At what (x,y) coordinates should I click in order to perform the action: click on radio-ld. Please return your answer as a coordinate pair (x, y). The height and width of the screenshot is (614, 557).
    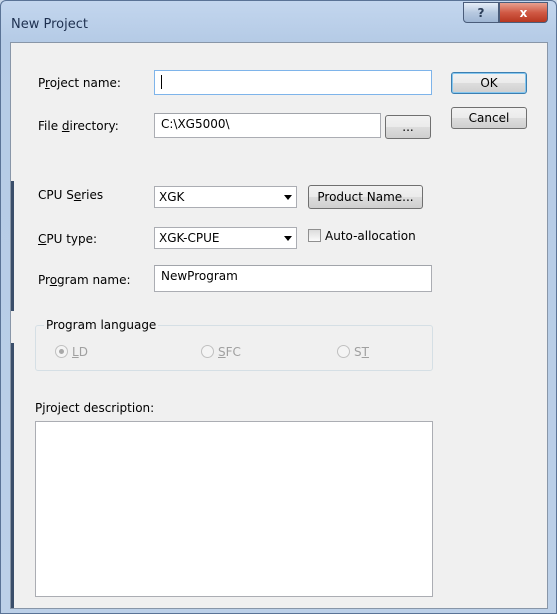
    Looking at the image, I should click on (61, 351).